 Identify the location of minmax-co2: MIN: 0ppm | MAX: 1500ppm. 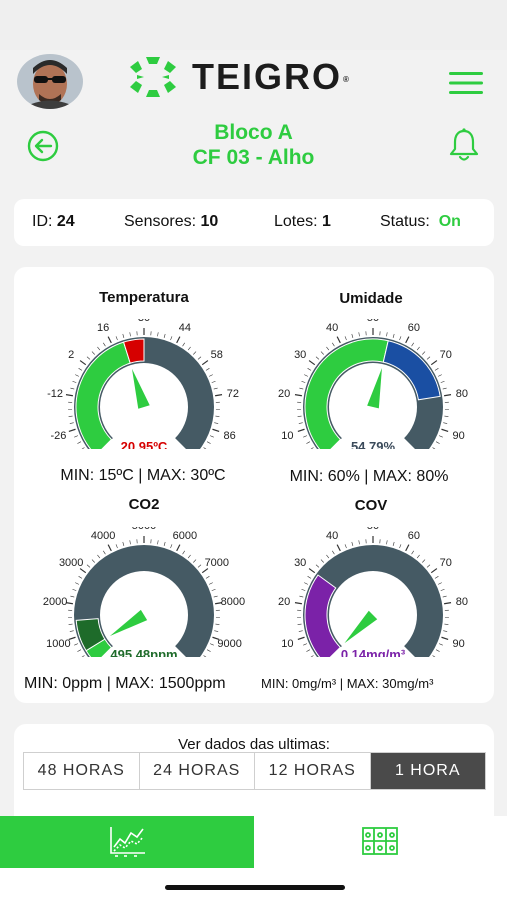
(125, 683).